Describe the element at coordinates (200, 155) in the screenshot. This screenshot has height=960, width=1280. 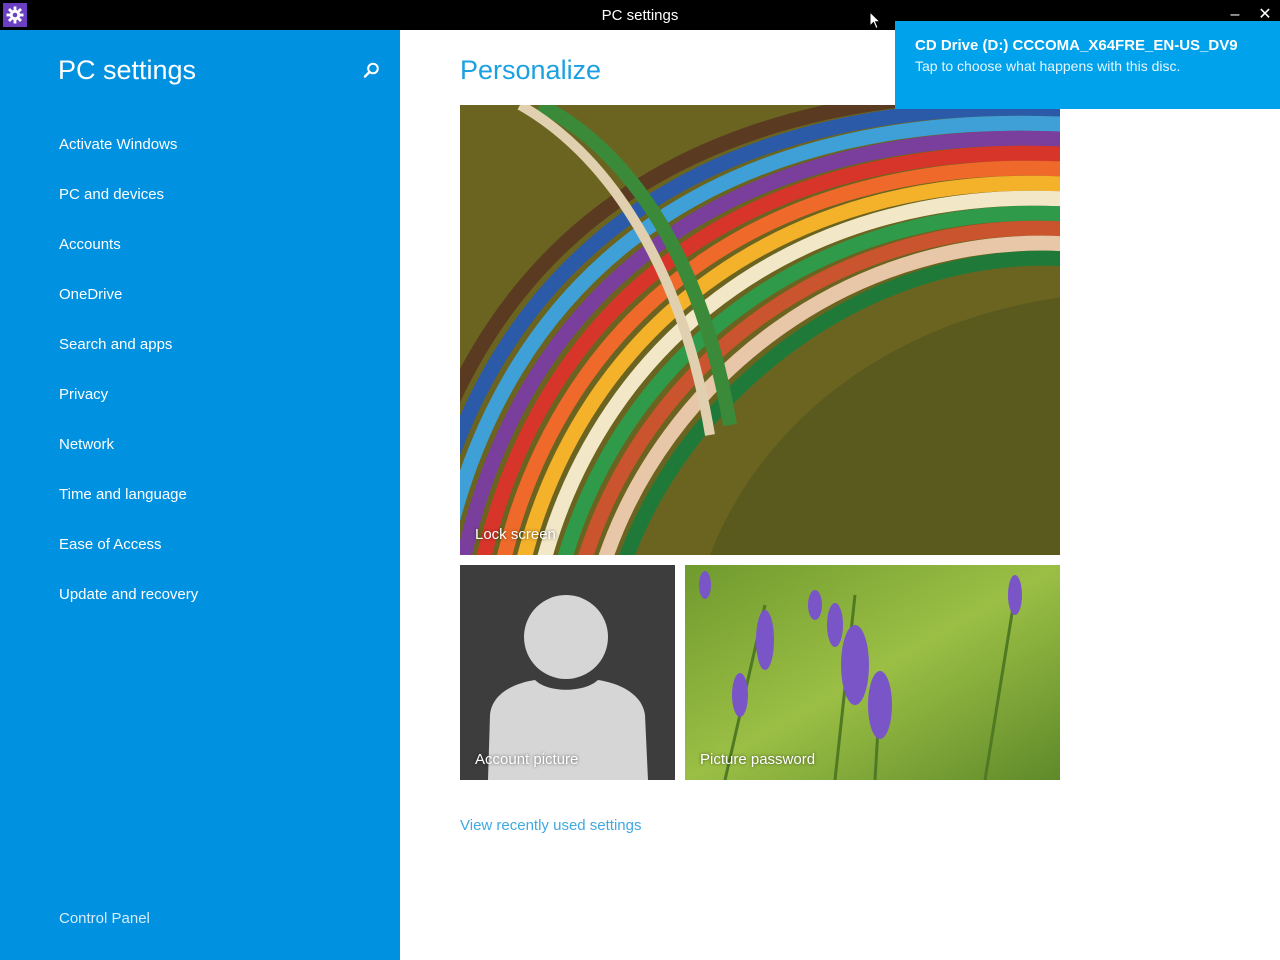
I see `sidebar-item-activate-windows: Activate Windows` at that location.